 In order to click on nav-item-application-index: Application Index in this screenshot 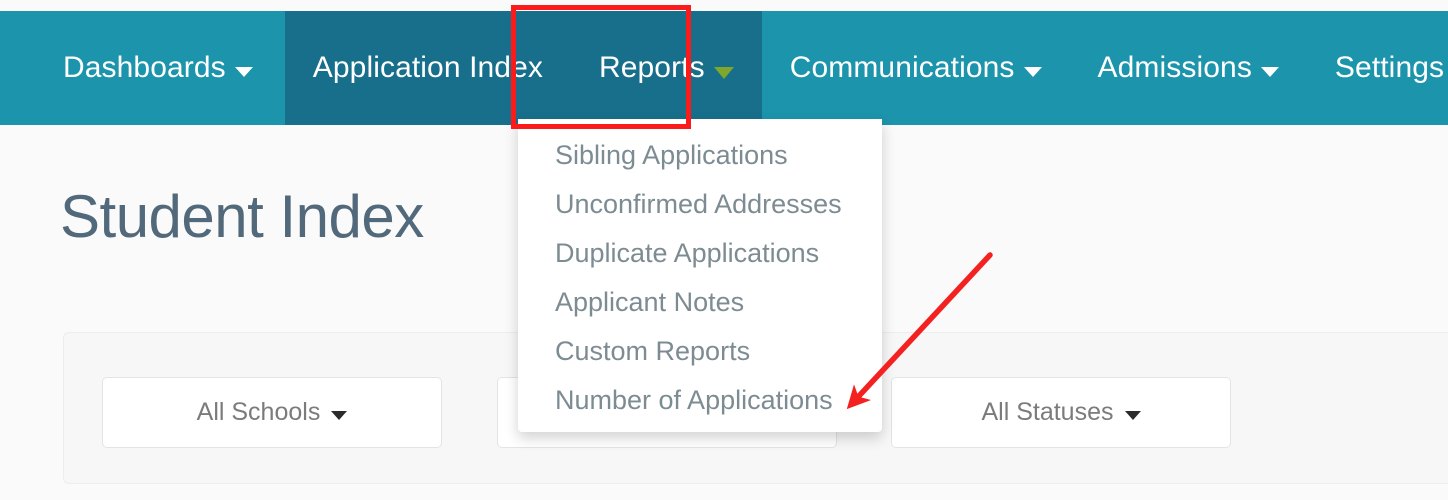, I will do `click(427, 68)`.